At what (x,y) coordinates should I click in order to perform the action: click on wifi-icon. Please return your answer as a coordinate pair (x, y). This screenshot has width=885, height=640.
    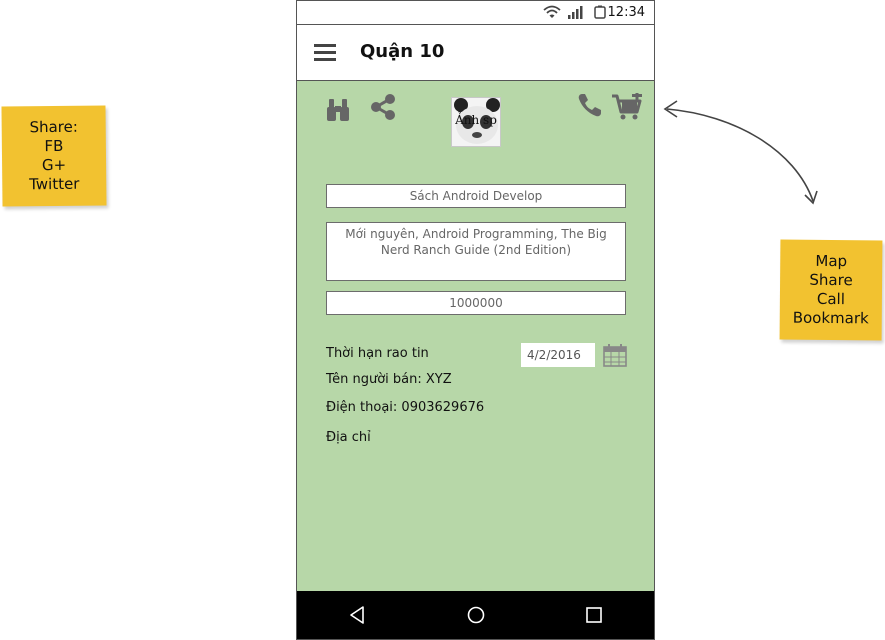
    Looking at the image, I should click on (552, 11).